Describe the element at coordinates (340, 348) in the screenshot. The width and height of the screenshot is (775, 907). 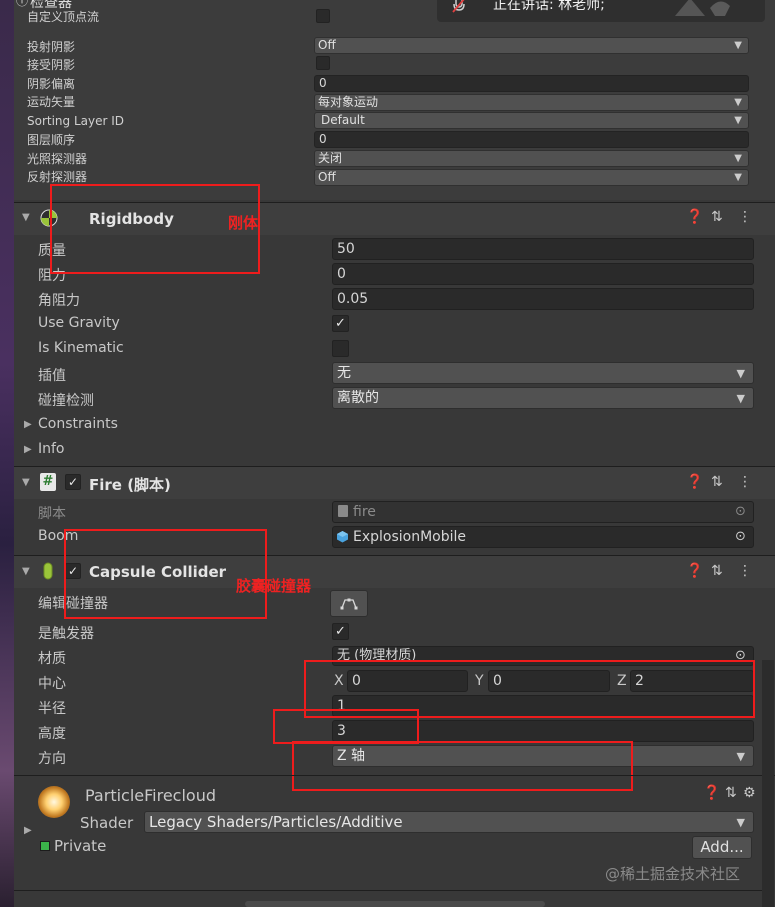
I see `is-kinematic-checkbox` at that location.